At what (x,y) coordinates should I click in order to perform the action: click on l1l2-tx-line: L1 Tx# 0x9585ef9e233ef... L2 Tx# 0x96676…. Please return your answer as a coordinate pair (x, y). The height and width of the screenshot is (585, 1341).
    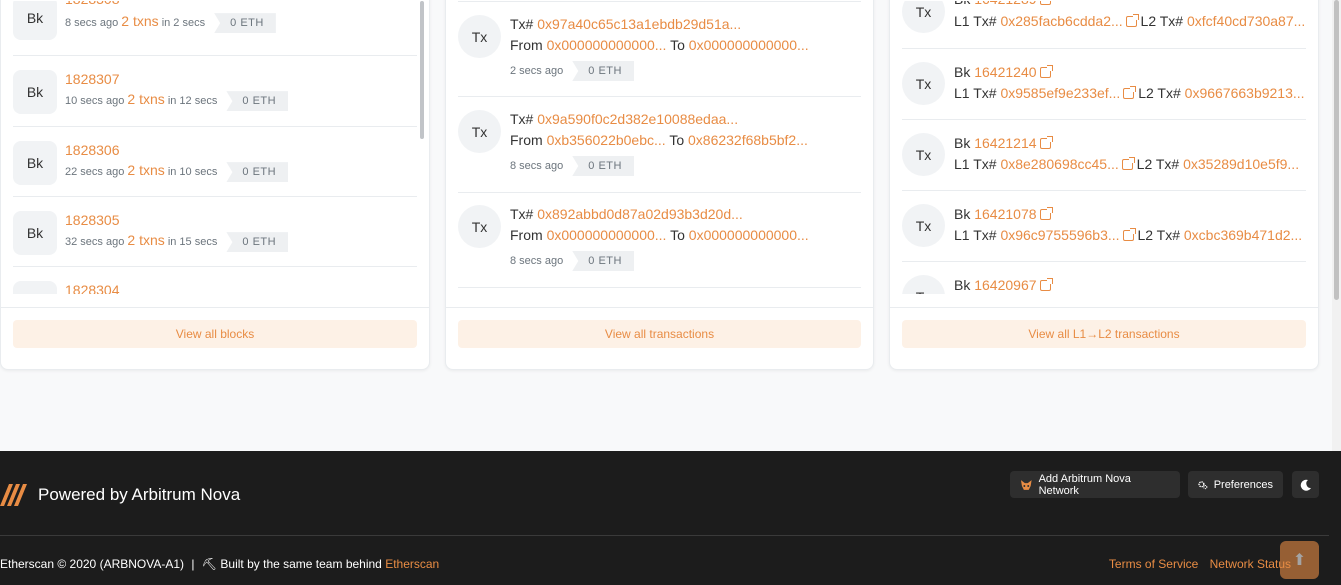
    Looking at the image, I should click on (1129, 93).